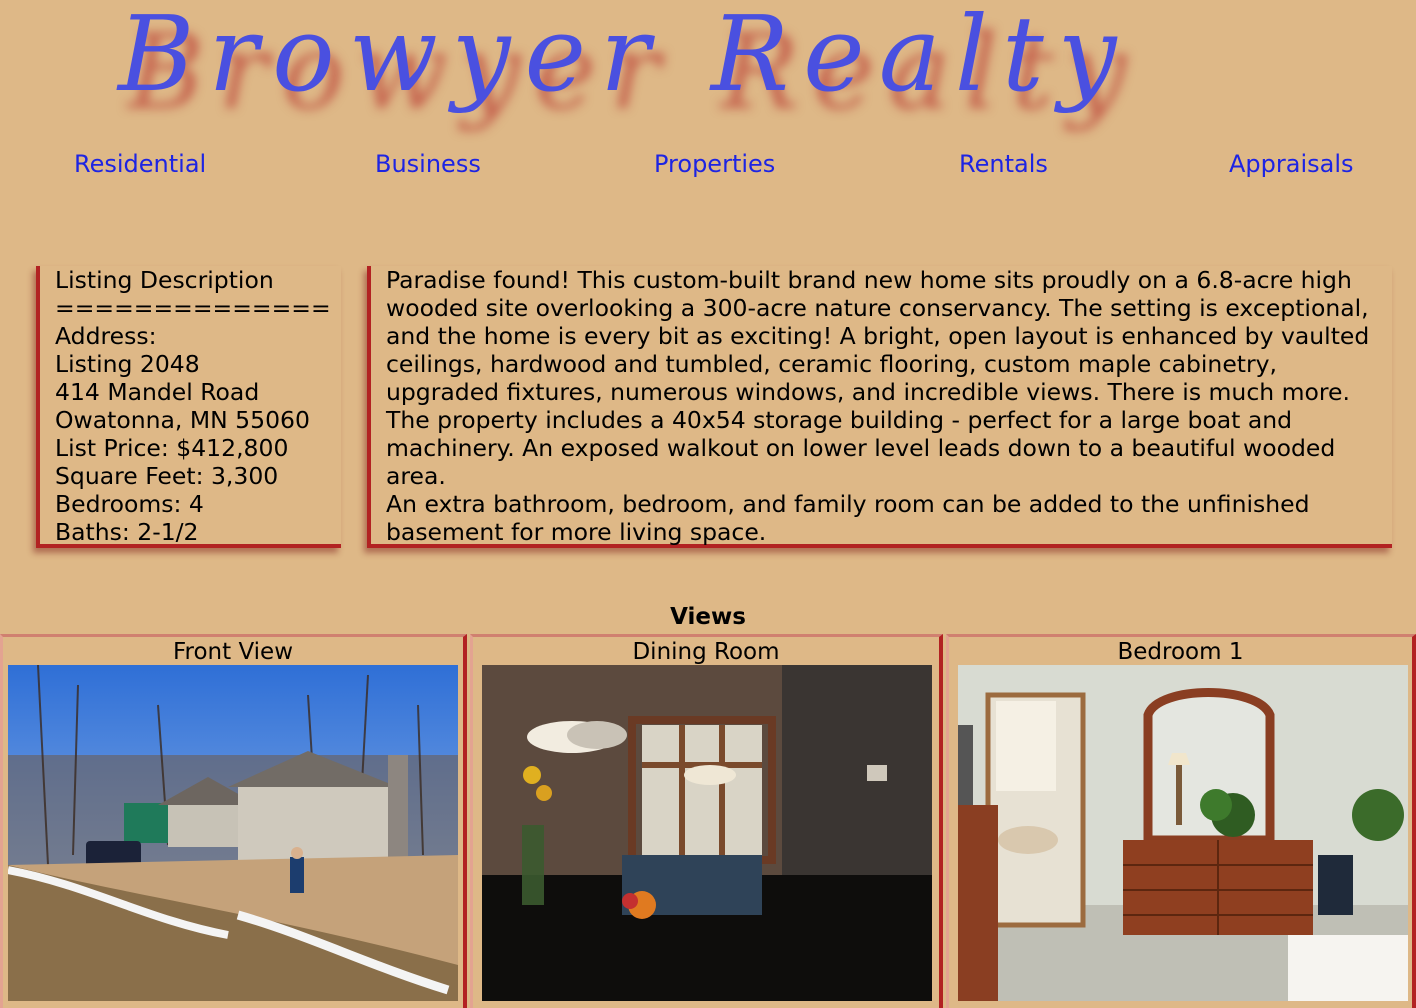  I want to click on front-view-photo, so click(233, 833).